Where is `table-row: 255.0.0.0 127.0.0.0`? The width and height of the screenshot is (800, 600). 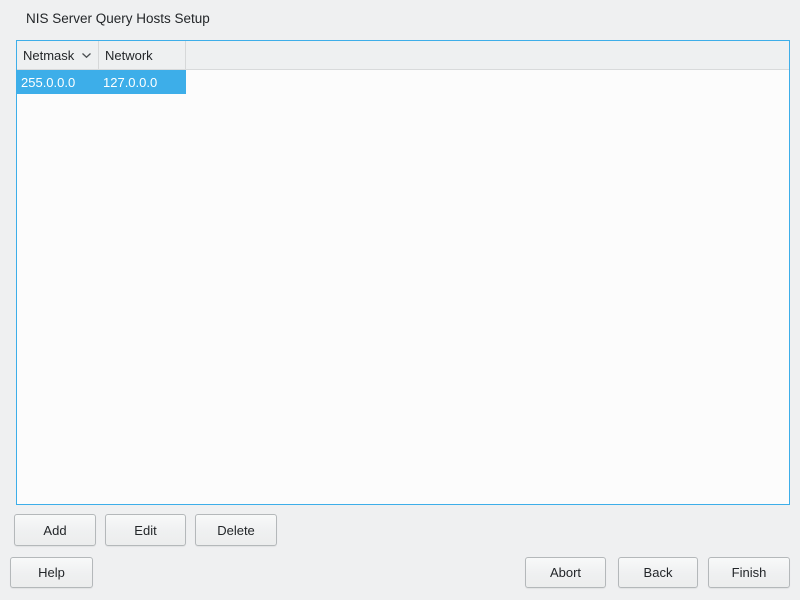
table-row: 255.0.0.0 127.0.0.0 is located at coordinates (101, 82).